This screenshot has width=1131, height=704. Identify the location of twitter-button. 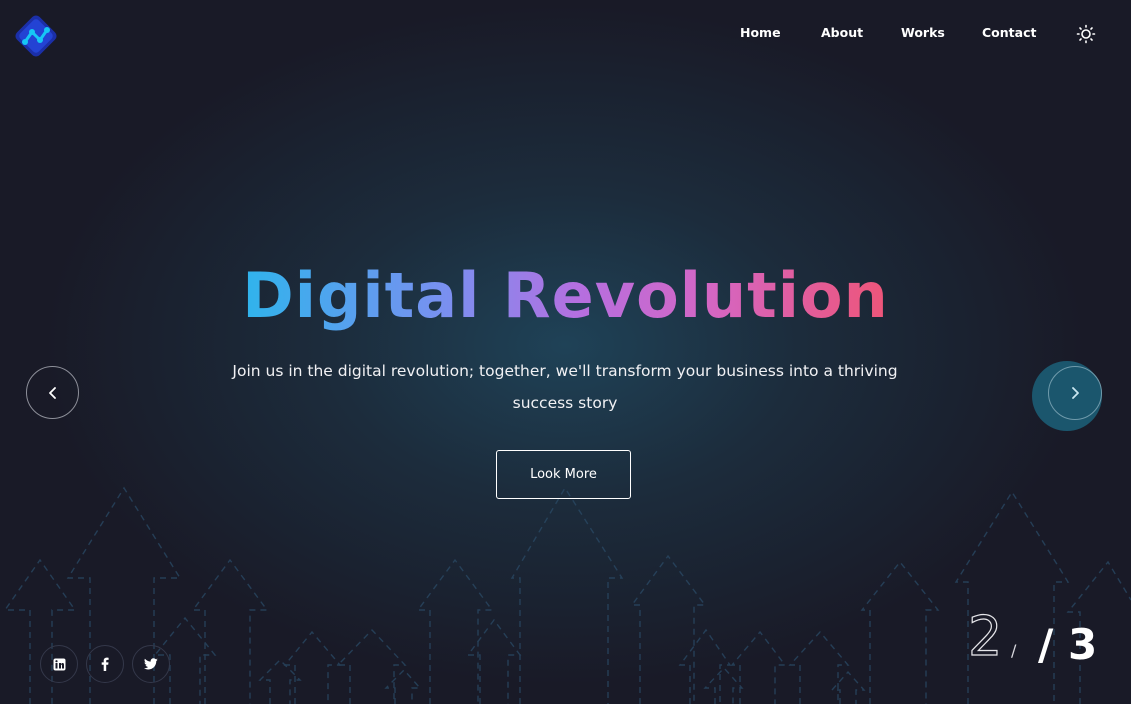
(151, 664).